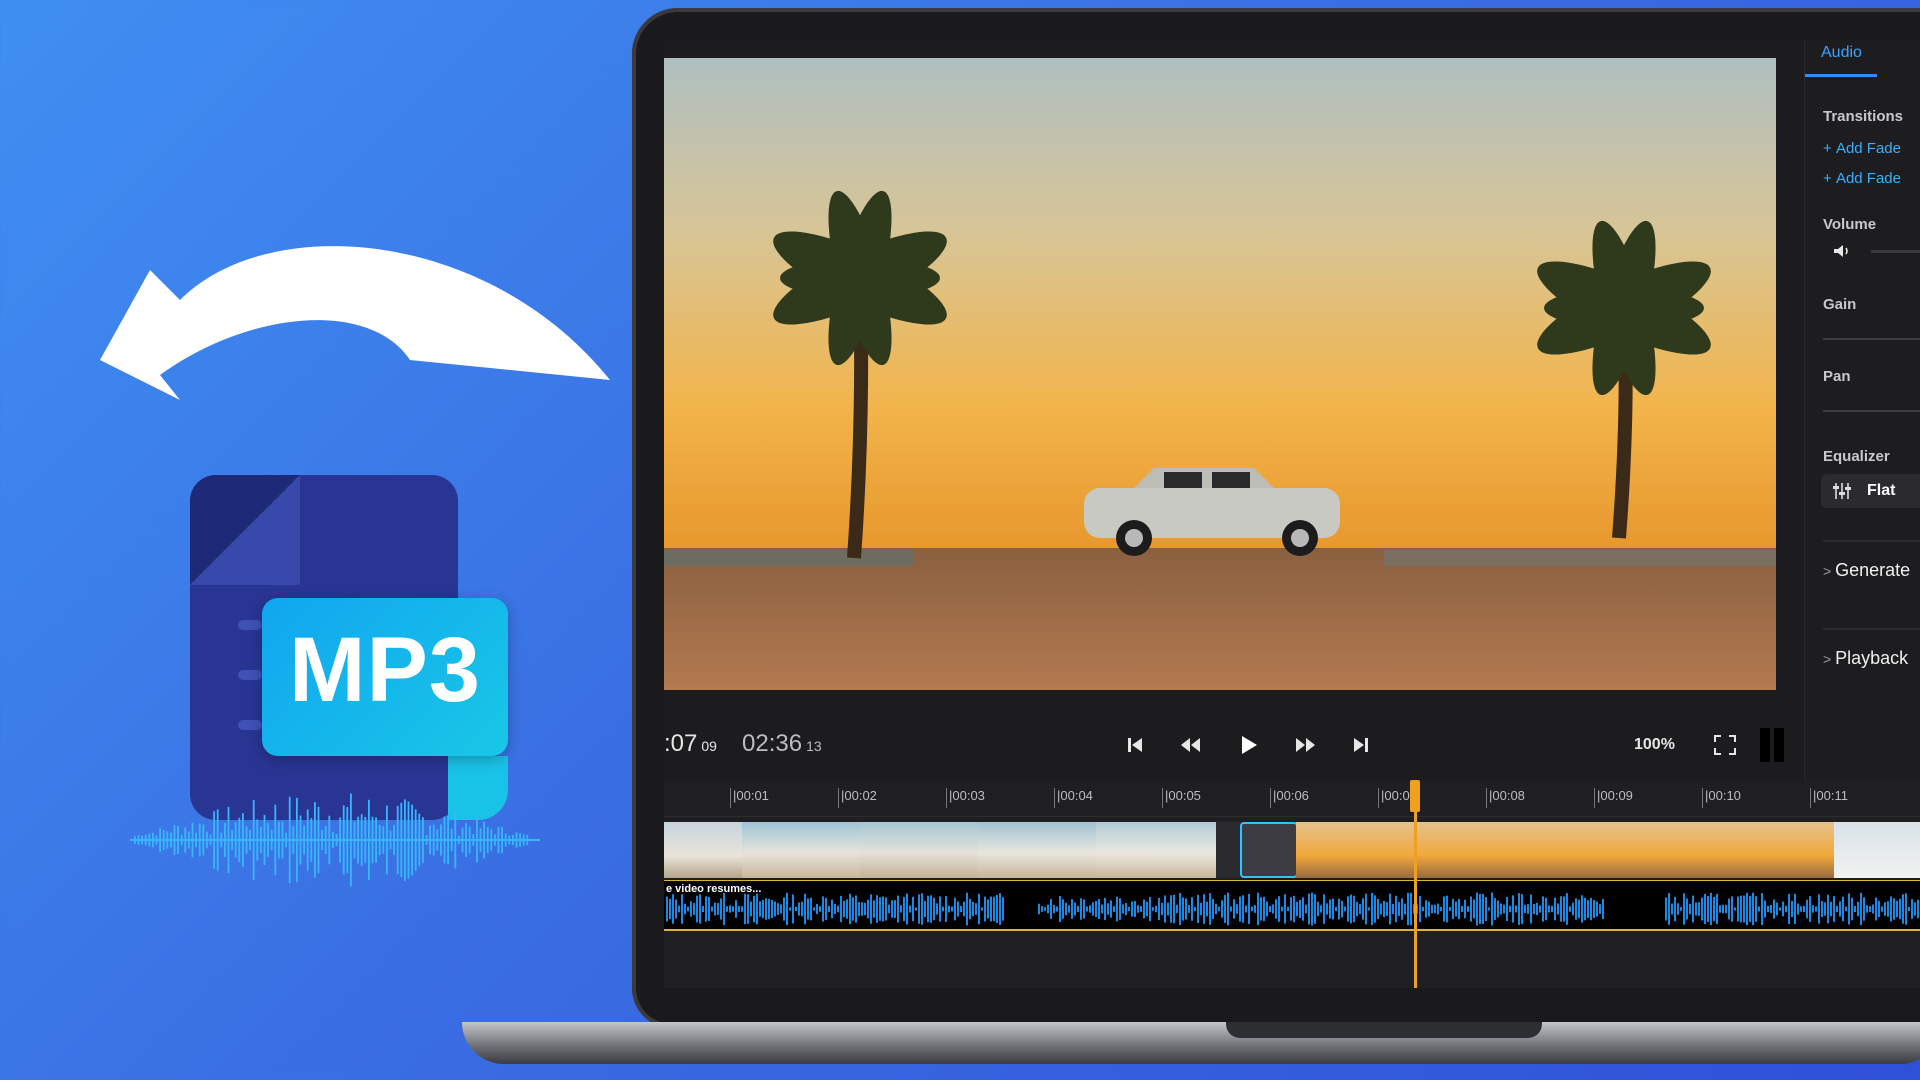  I want to click on playhead-handle, so click(1415, 796).